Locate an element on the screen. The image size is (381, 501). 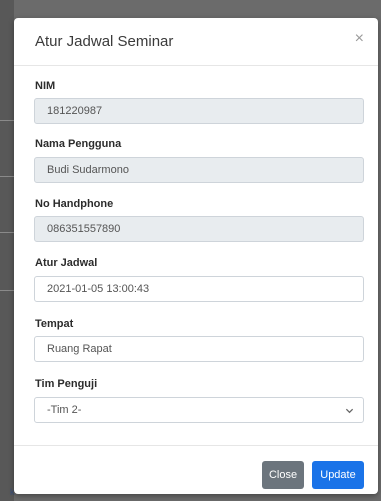
close-icon: × is located at coordinates (359, 39).